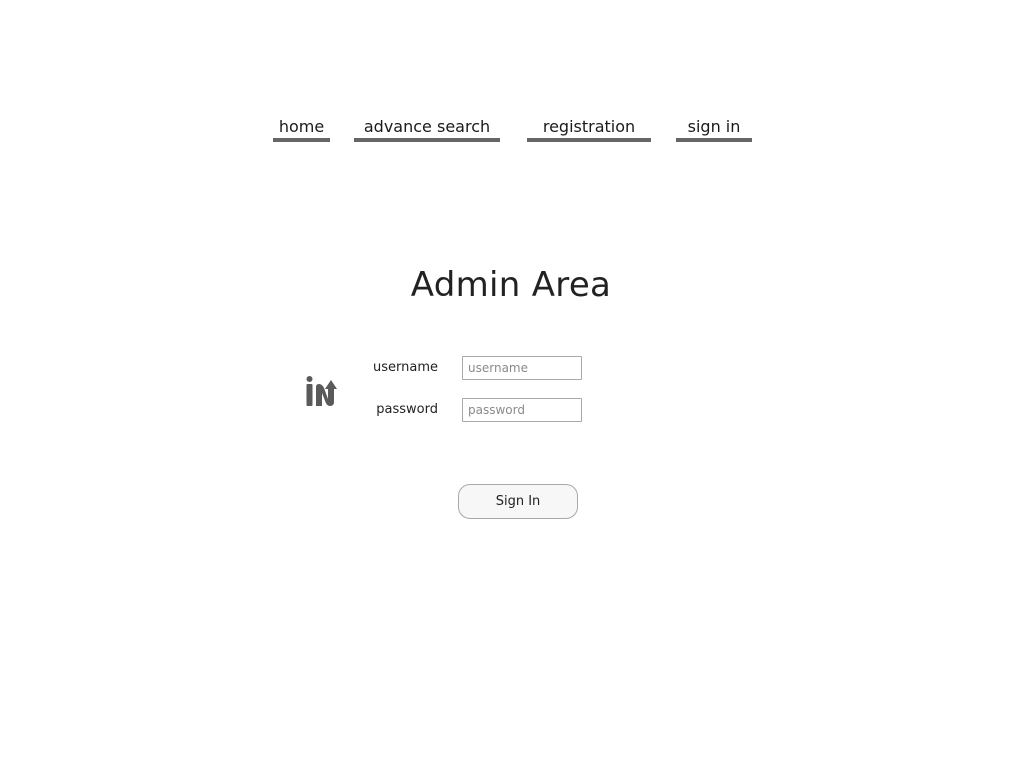  I want to click on username-field, so click(522, 368).